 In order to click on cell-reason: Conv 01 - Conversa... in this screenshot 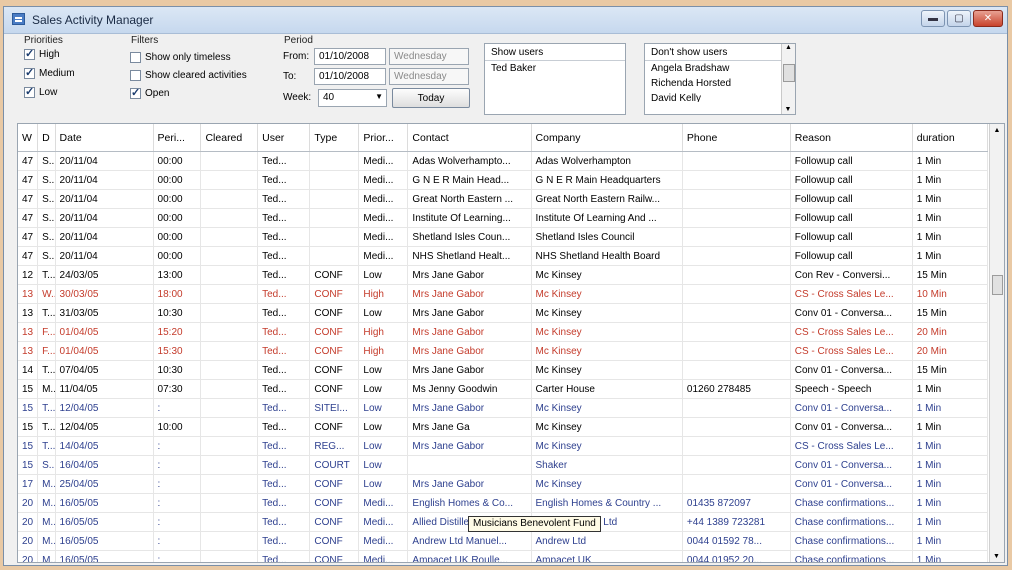, I will do `click(851, 370)`.